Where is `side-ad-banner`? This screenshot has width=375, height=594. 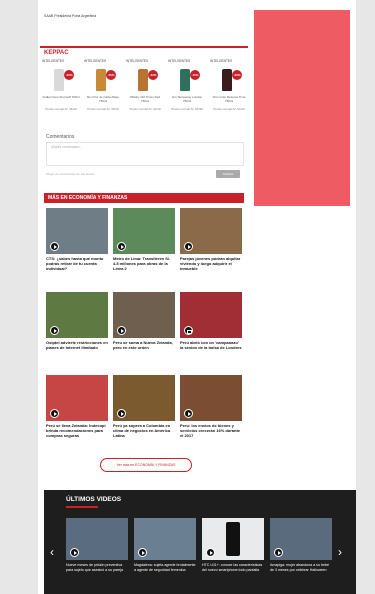
side-ad-banner is located at coordinates (302, 108).